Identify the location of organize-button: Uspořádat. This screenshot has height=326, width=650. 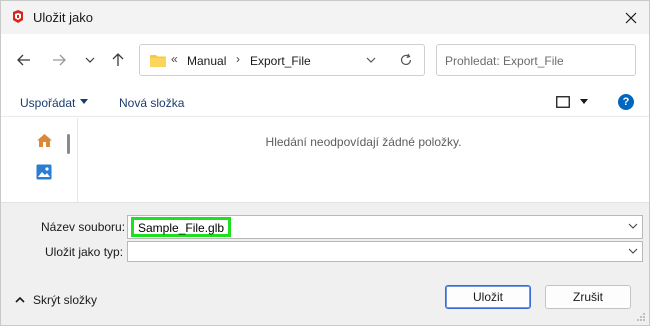
(47, 103).